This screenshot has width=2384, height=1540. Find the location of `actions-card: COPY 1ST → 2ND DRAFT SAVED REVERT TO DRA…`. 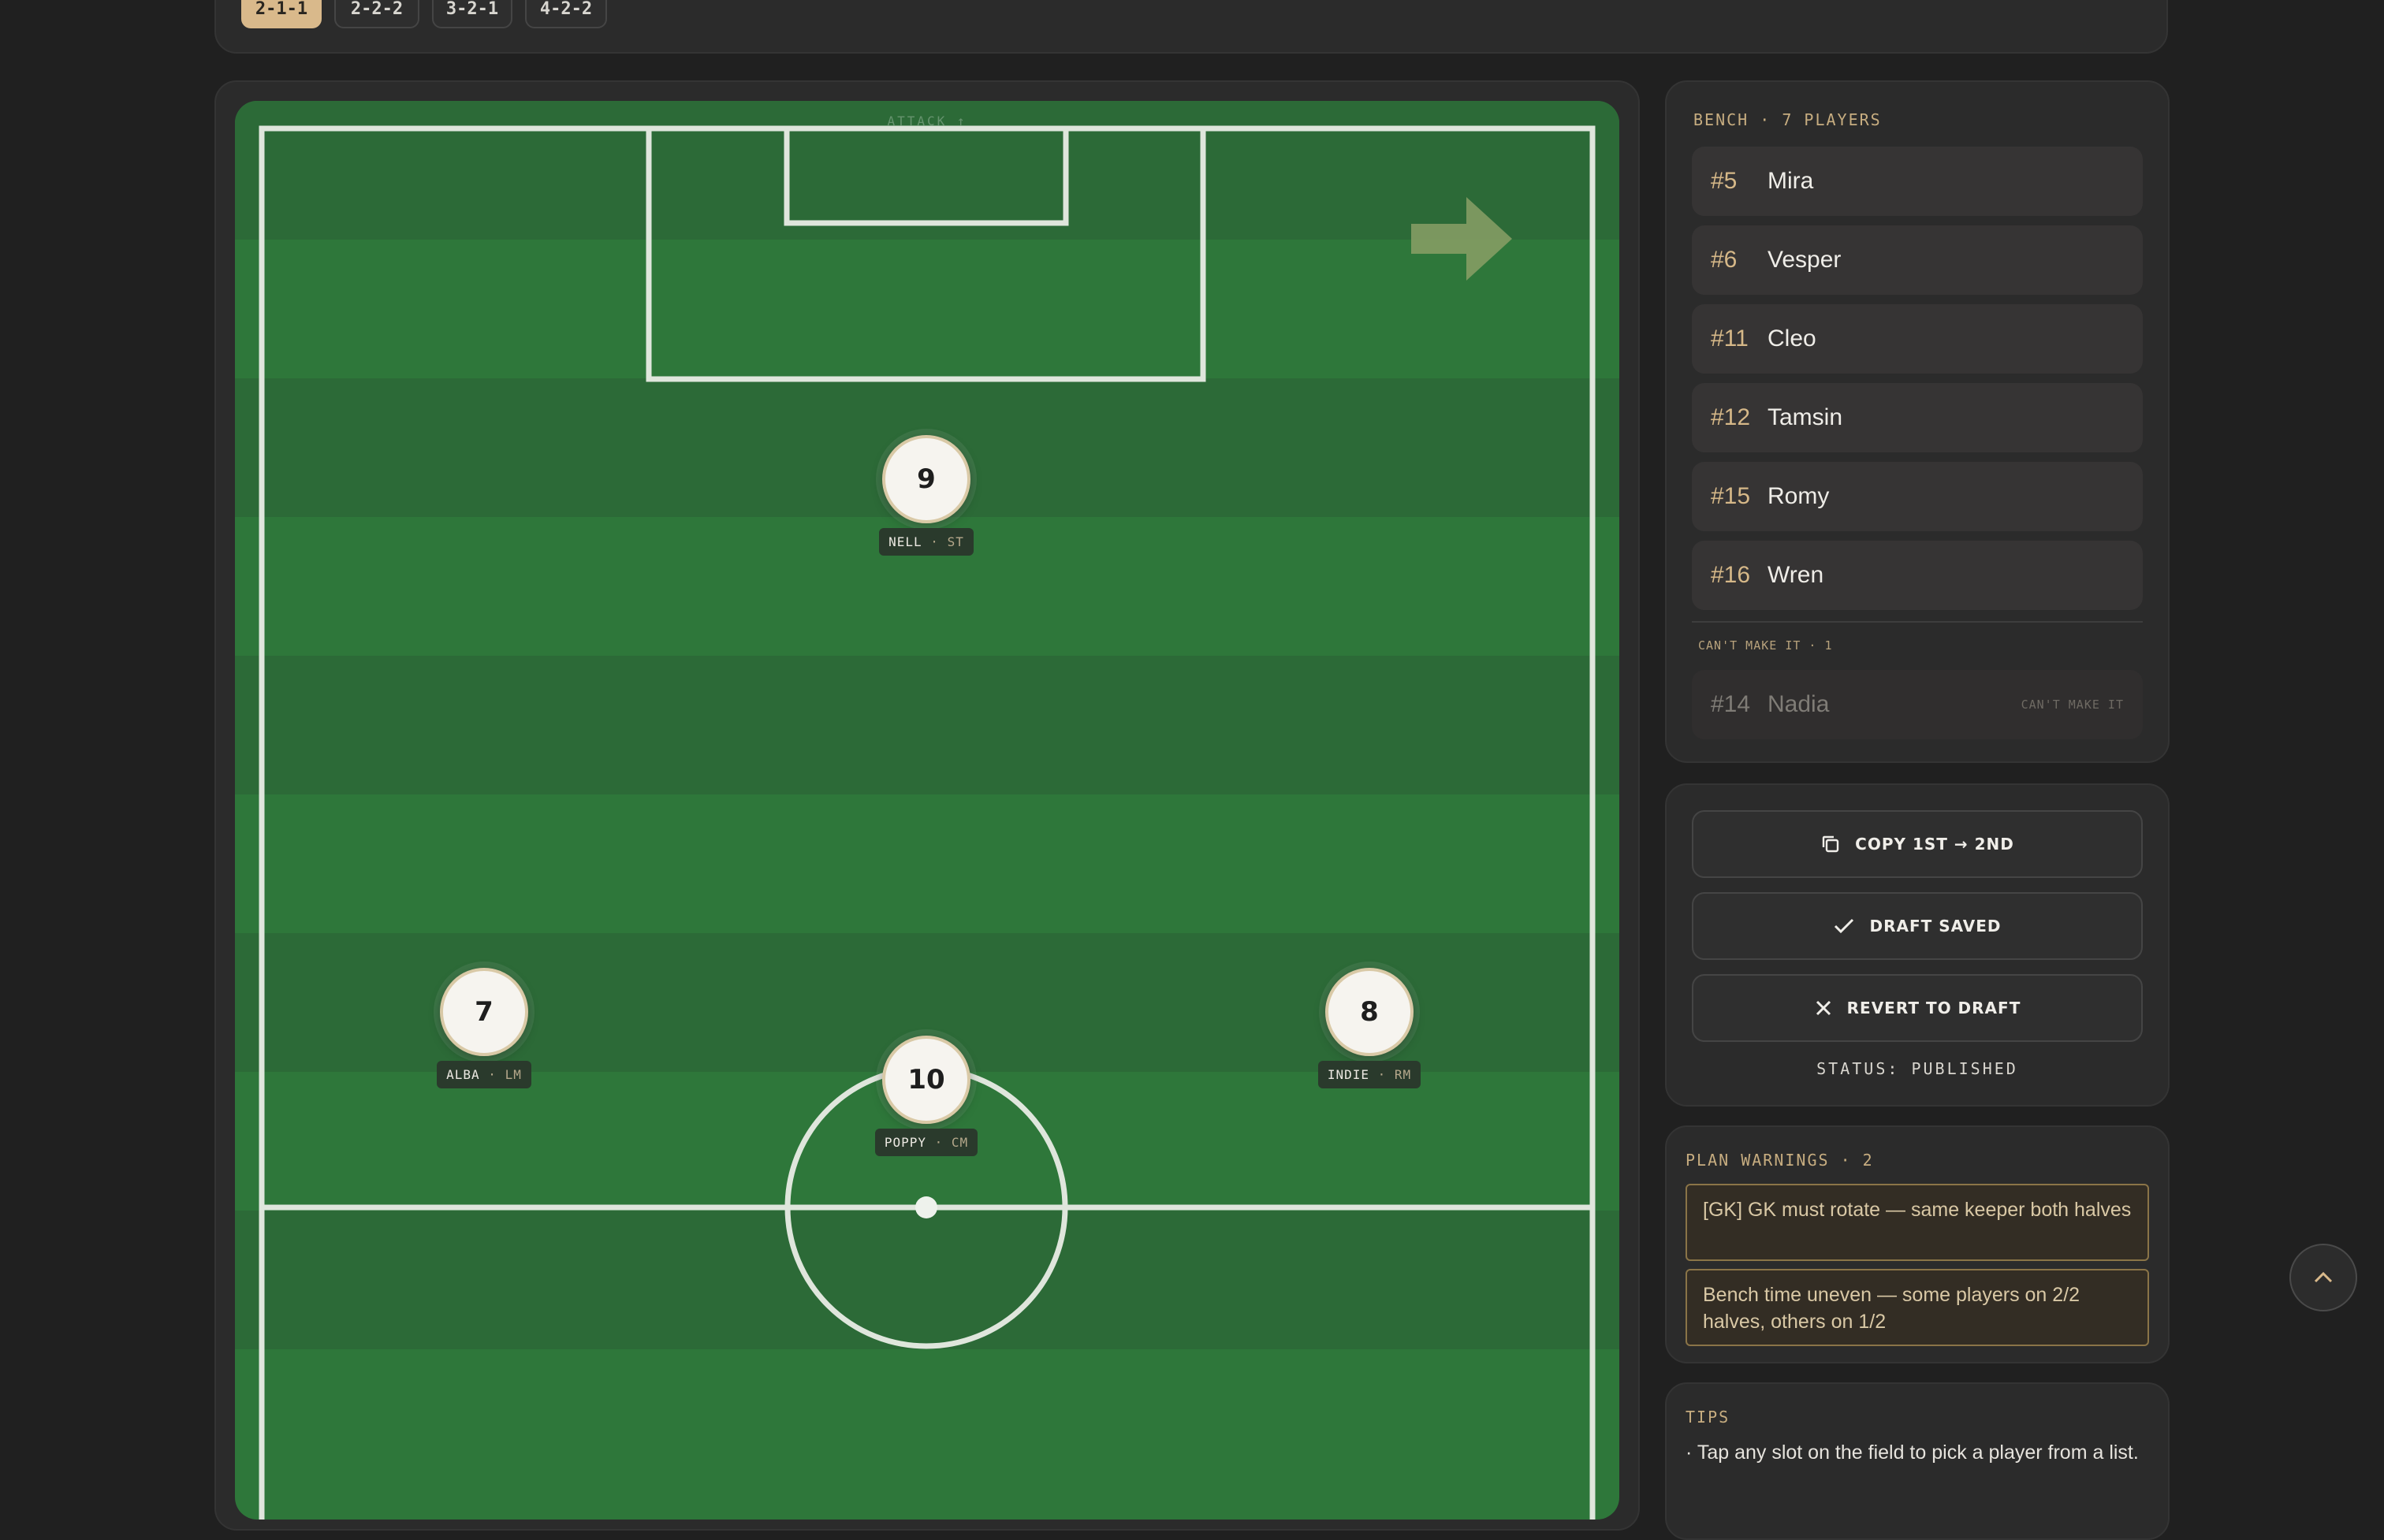

actions-card: COPY 1ST → 2ND DRAFT SAVED REVERT TO DRA… is located at coordinates (1918, 945).